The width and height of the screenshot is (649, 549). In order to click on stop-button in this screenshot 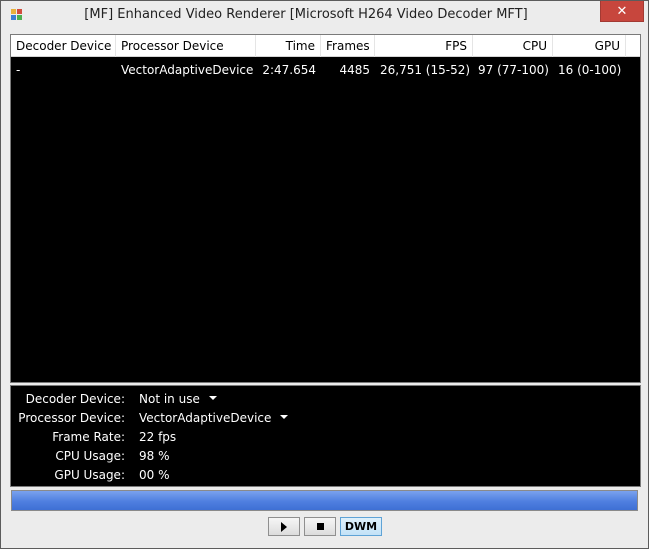, I will do `click(320, 526)`.